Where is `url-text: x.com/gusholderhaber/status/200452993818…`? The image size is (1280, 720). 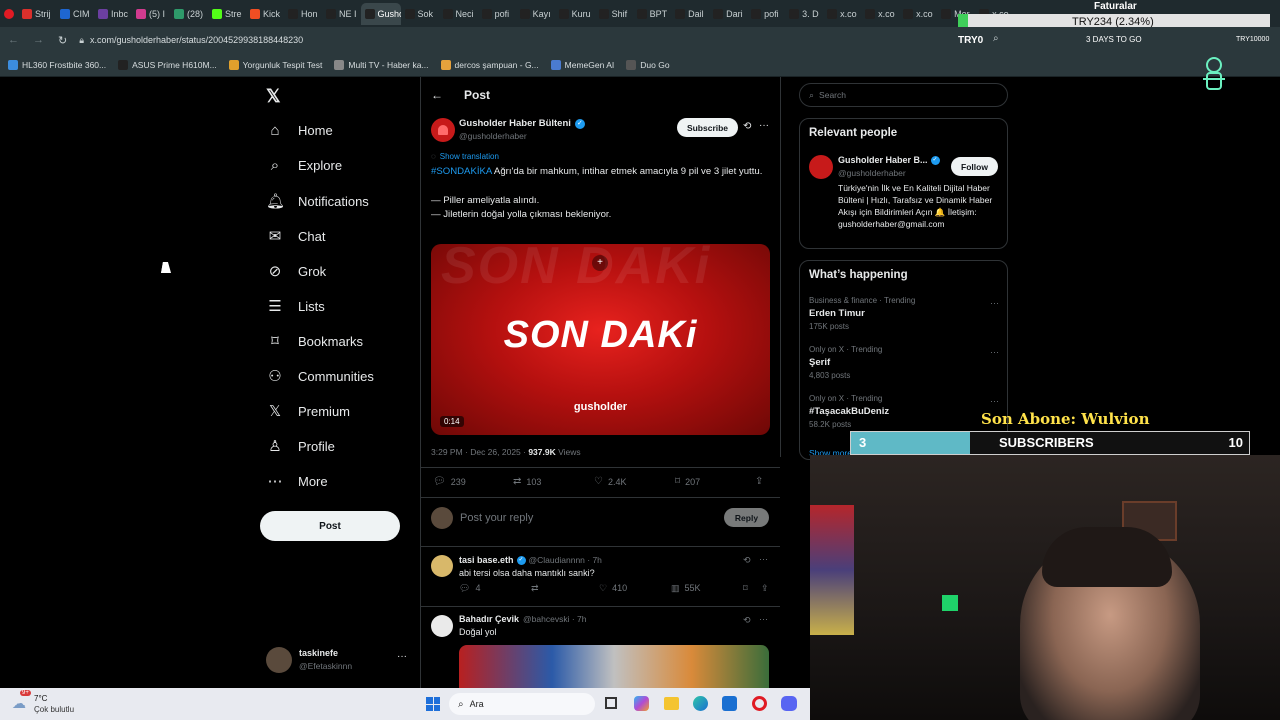 url-text: x.com/gusholderhaber/status/200452993818… is located at coordinates (196, 40).